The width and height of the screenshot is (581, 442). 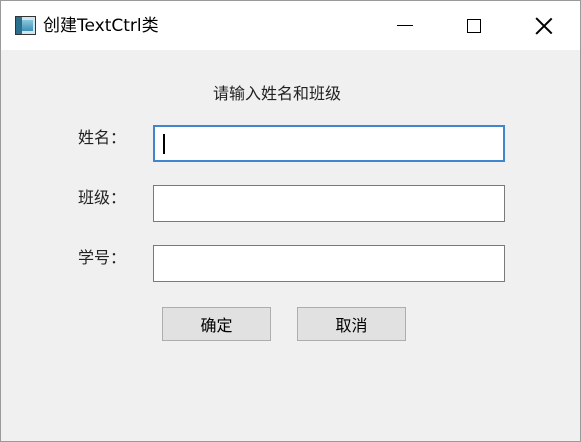 I want to click on name-field, so click(x=329, y=143).